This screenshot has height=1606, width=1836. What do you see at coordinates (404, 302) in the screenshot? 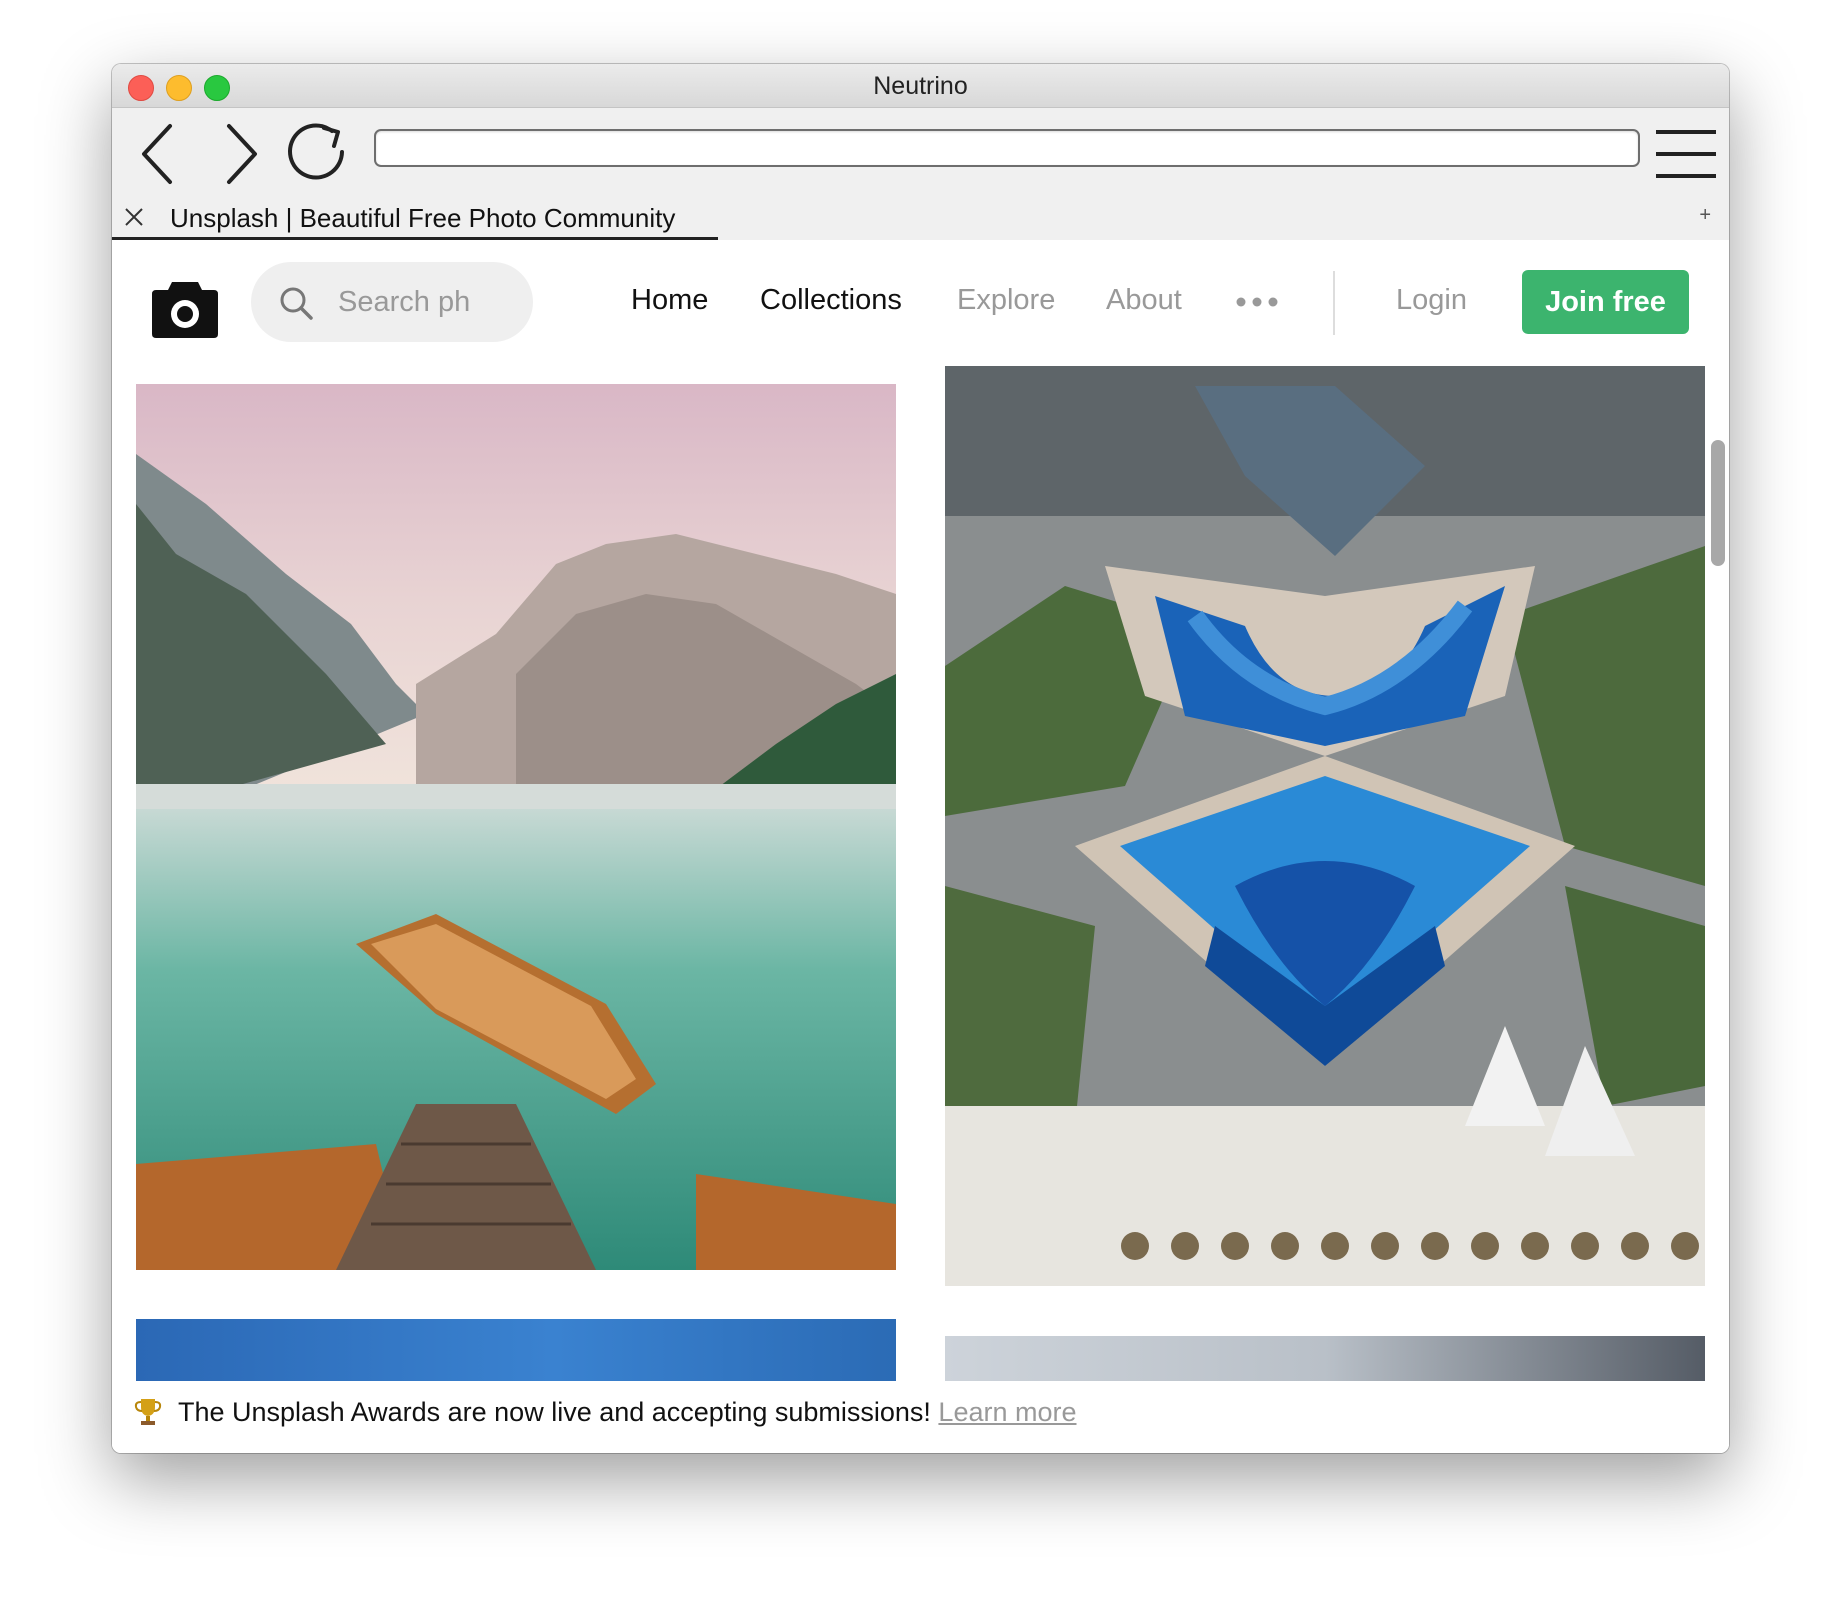
I see `search-placeholder: Search ph` at bounding box center [404, 302].